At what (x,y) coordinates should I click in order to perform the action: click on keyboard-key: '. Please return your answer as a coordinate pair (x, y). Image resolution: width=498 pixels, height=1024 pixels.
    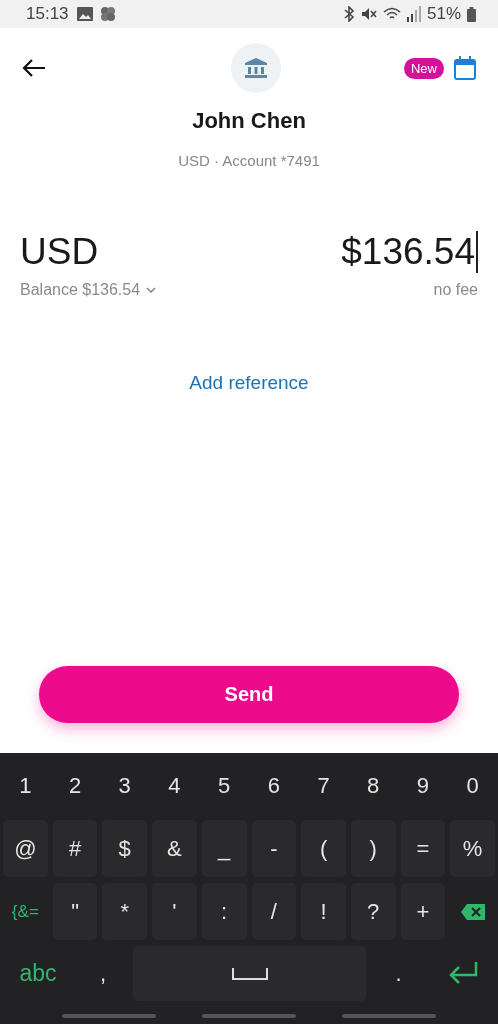
    Looking at the image, I should click on (174, 911).